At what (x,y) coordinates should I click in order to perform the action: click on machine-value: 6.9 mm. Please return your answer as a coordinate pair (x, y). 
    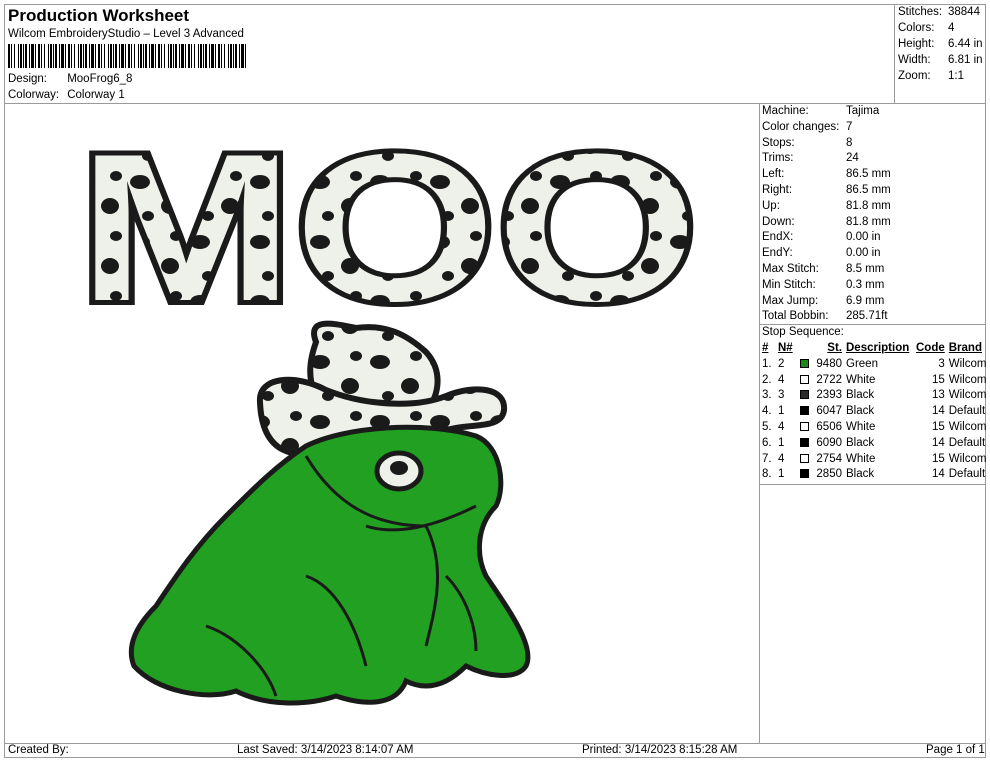
    Looking at the image, I should click on (865, 300).